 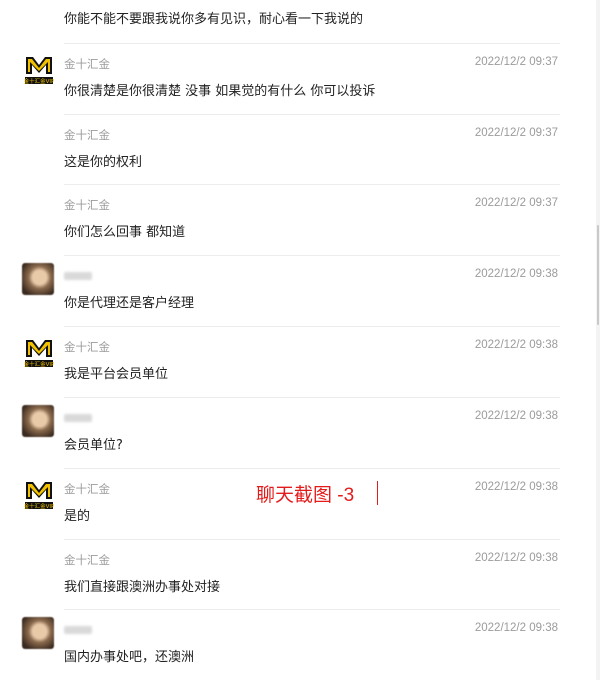 What do you see at coordinates (77, 516) in the screenshot?
I see `message-text: 是的` at bounding box center [77, 516].